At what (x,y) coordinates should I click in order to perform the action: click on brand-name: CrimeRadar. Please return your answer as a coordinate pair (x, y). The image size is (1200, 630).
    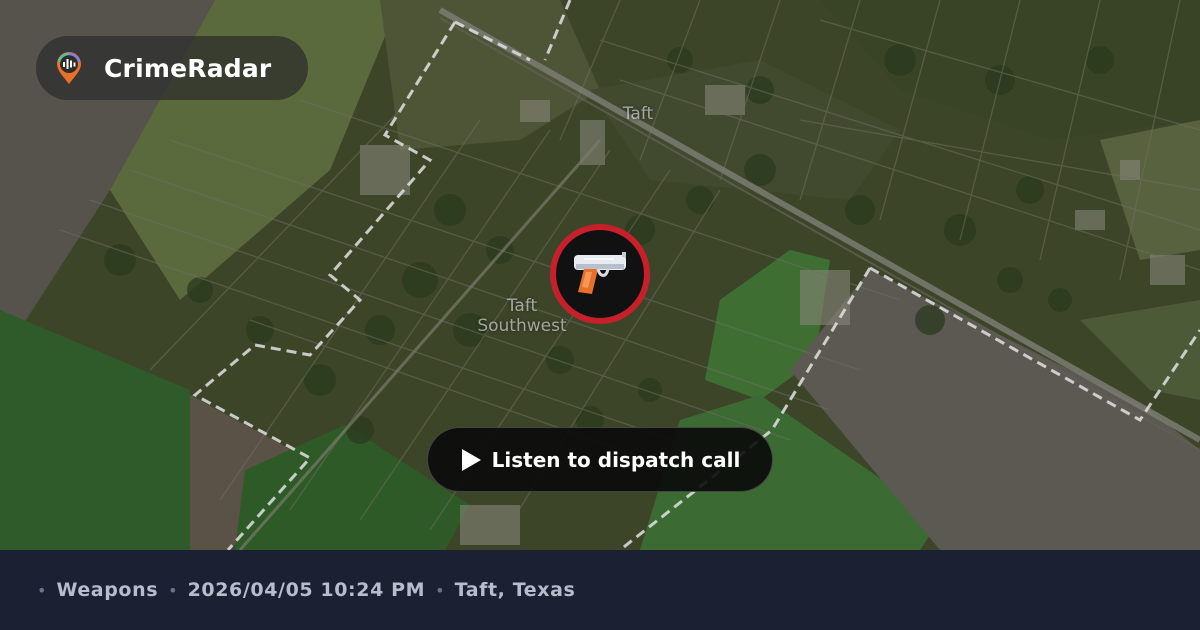
    Looking at the image, I should click on (188, 68).